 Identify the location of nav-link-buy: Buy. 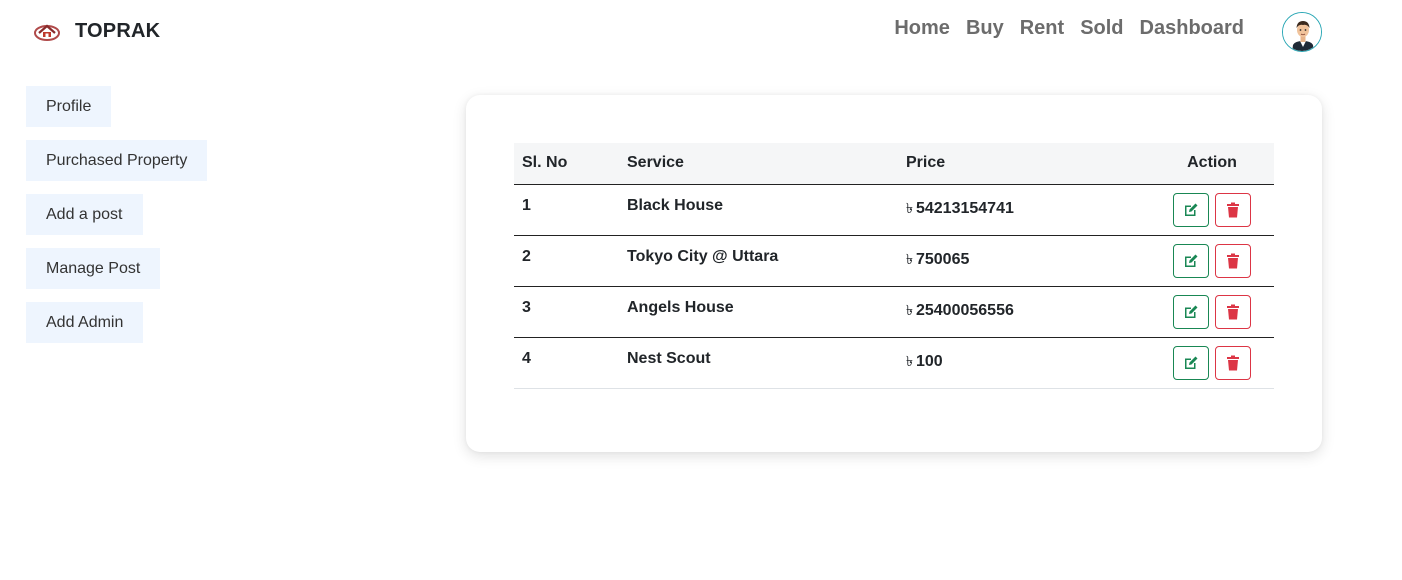
(985, 28).